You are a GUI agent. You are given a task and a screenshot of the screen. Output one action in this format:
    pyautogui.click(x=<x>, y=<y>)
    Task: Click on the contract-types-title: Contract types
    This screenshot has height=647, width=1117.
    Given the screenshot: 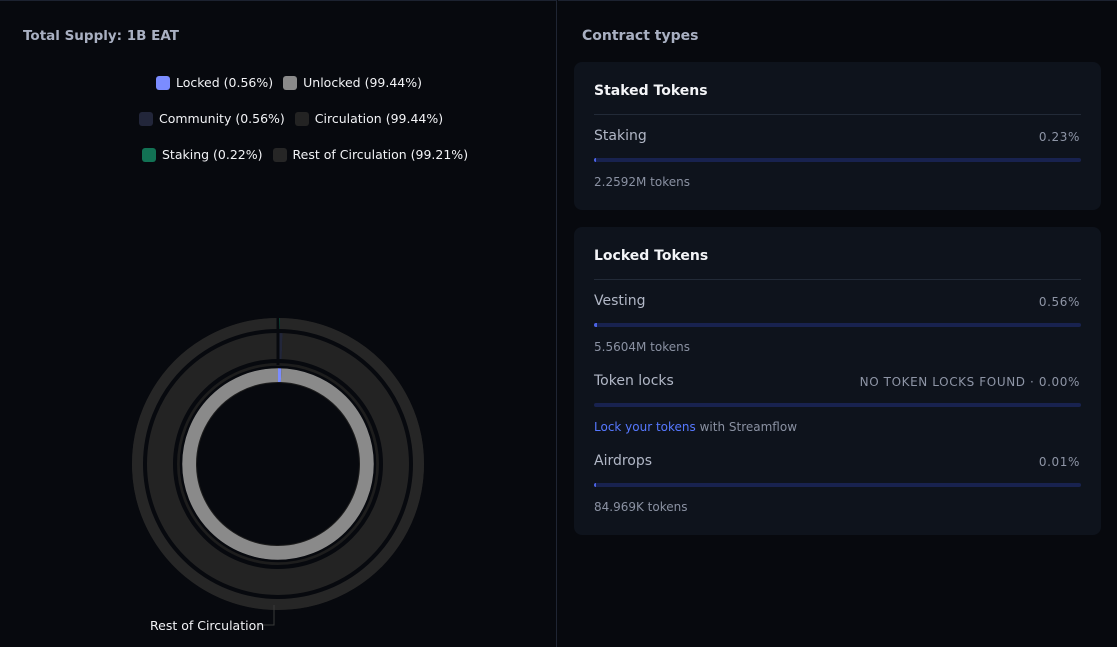 What is the action you would take?
    pyautogui.click(x=640, y=36)
    